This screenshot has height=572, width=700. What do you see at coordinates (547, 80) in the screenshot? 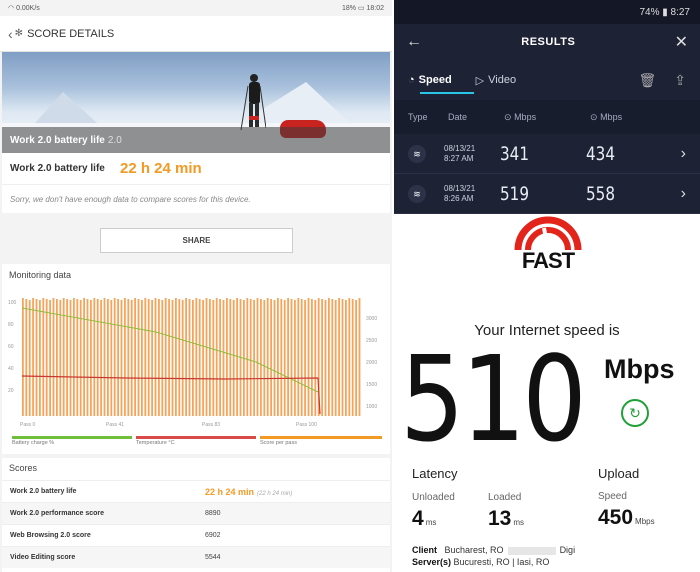
I see `results-tabs: ◔ Speed ▷ Video 🗑︎ ⇪` at bounding box center [547, 80].